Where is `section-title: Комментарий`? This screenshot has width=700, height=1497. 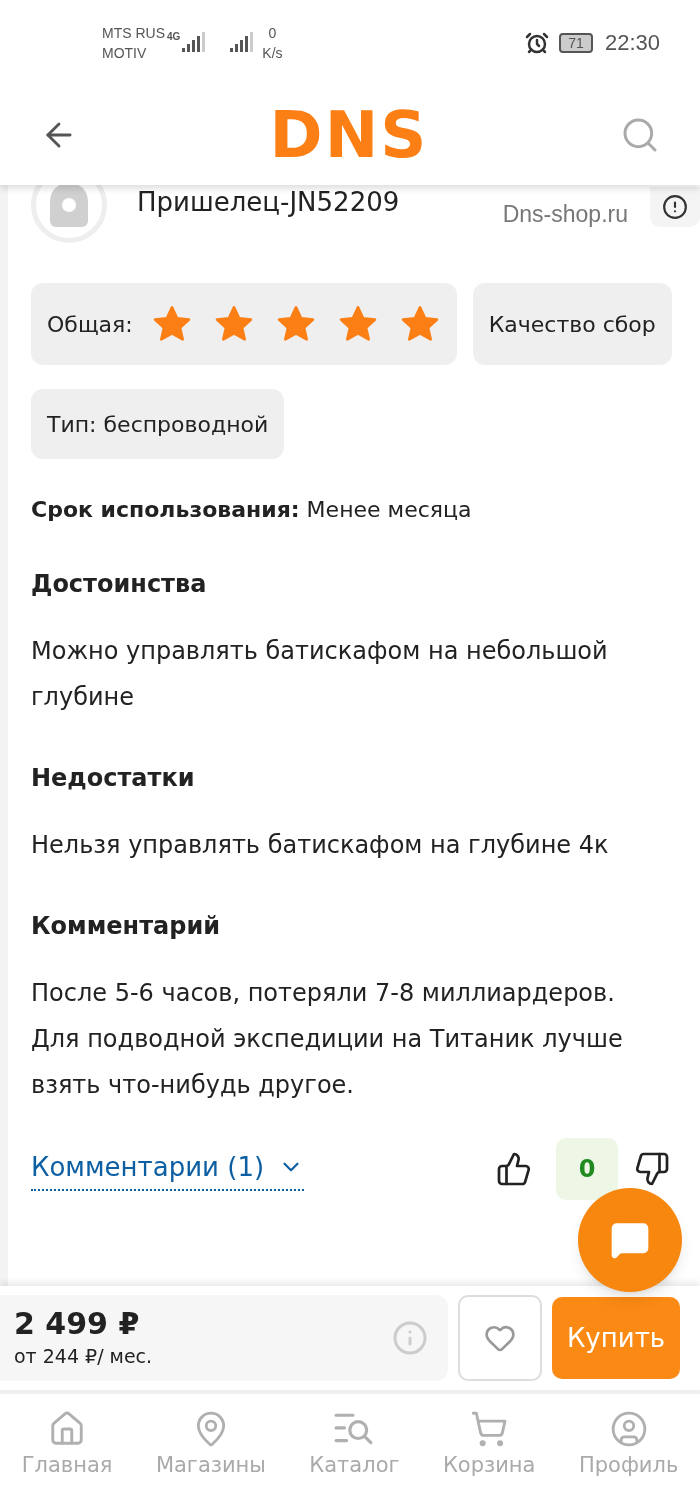 section-title: Комментарий is located at coordinates (126, 926).